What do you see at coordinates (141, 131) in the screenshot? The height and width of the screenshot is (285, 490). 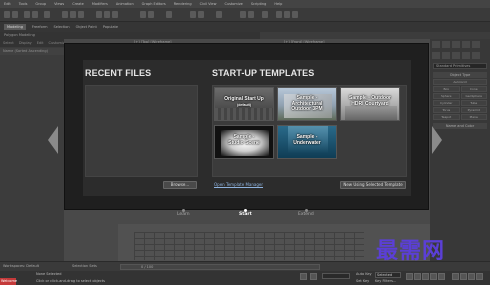 I see `recent-files-list` at bounding box center [141, 131].